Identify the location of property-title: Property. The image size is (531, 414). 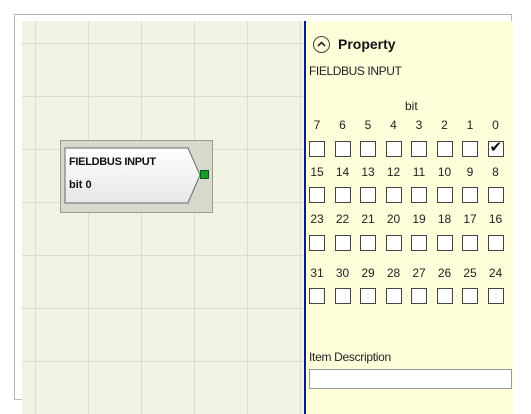
(367, 44).